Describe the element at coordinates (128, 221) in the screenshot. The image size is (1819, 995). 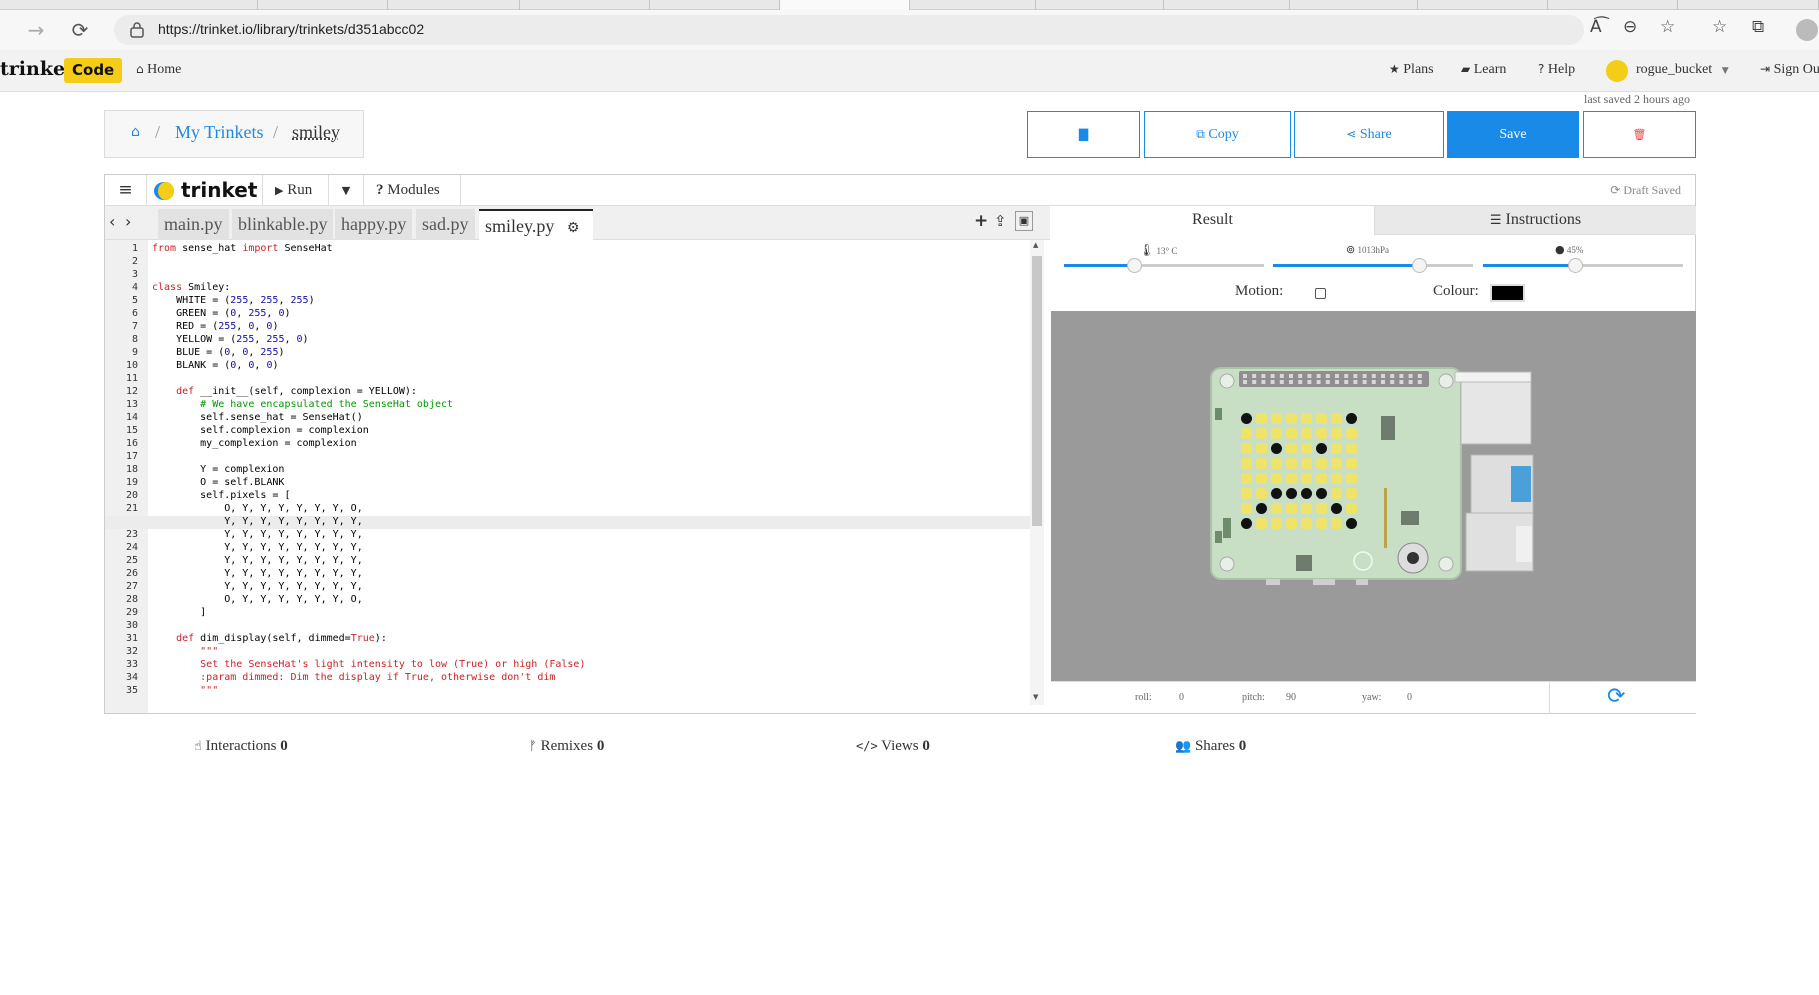
I see `chevron-right-icon: ›` at that location.